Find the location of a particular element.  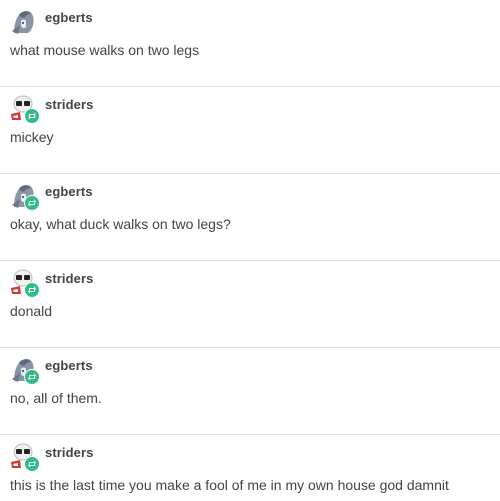

post-message: no, all of them. is located at coordinates (56, 398).